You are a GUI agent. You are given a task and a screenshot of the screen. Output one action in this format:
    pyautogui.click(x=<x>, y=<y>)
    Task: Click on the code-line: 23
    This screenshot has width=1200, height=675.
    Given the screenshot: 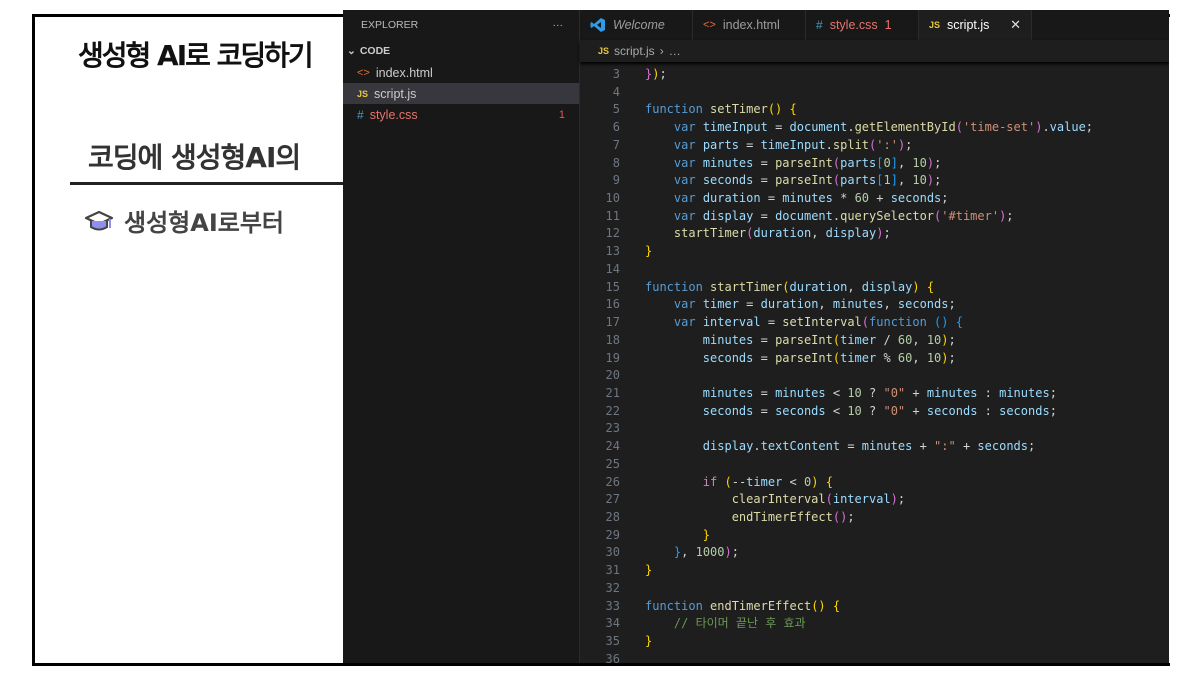 What is the action you would take?
    pyautogui.click(x=874, y=429)
    